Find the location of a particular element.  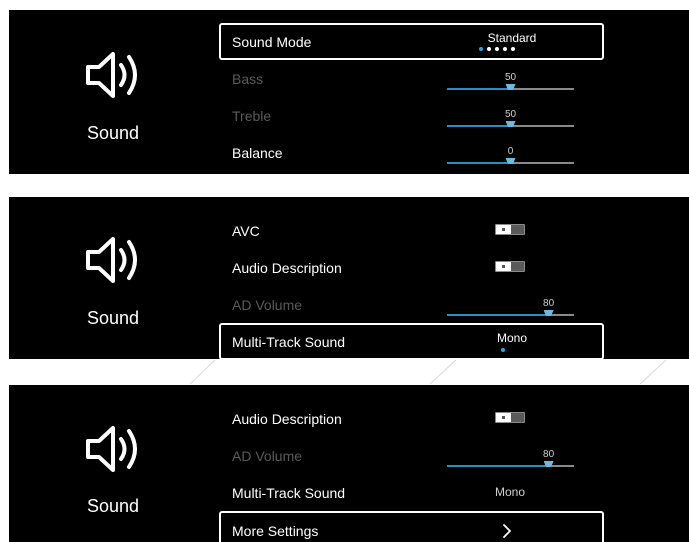

balance-value: 0 is located at coordinates (510, 151).